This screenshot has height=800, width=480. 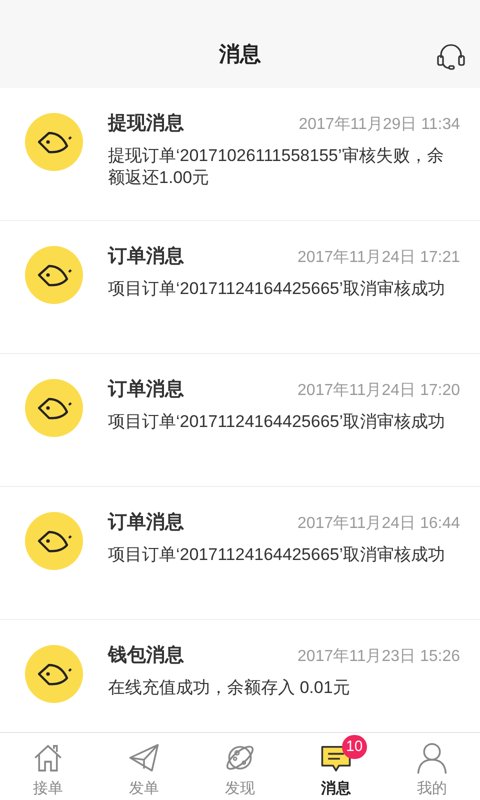 I want to click on message-time: 2017年11月24日 17:20, so click(x=379, y=391).